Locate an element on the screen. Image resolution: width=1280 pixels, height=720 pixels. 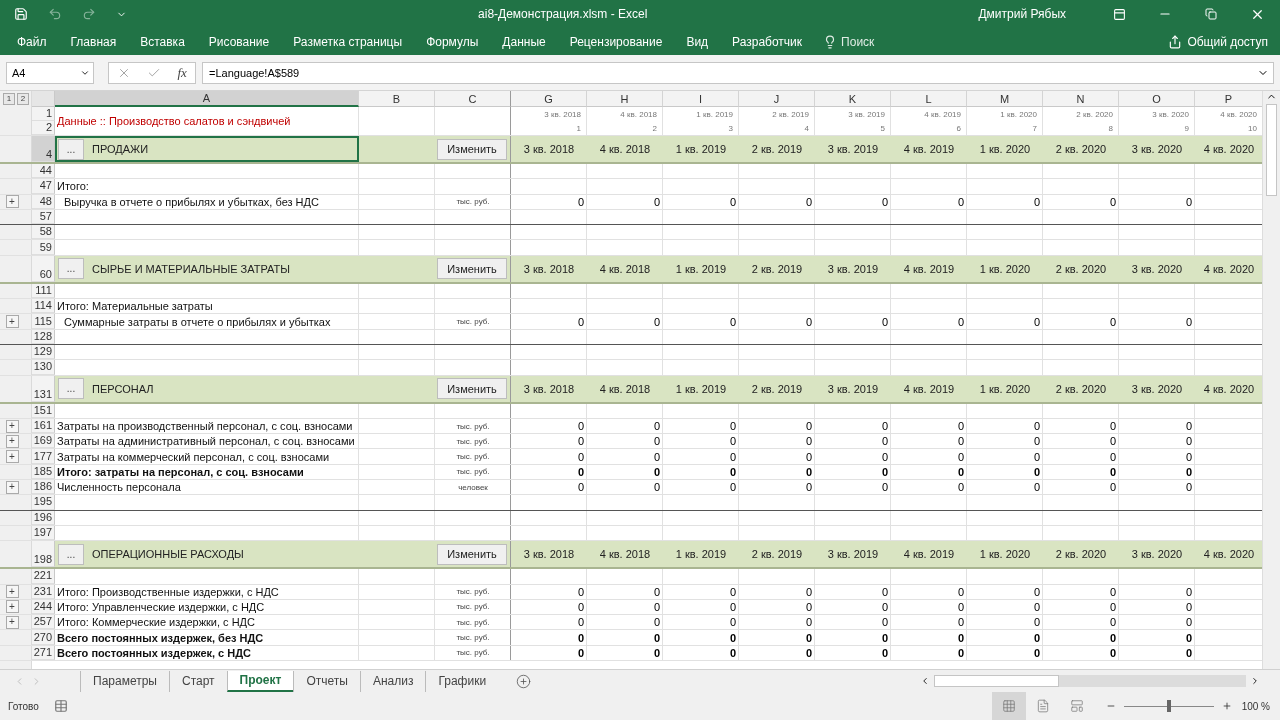
quarter-label: 3 кв. 2019 is located at coordinates (853, 149).